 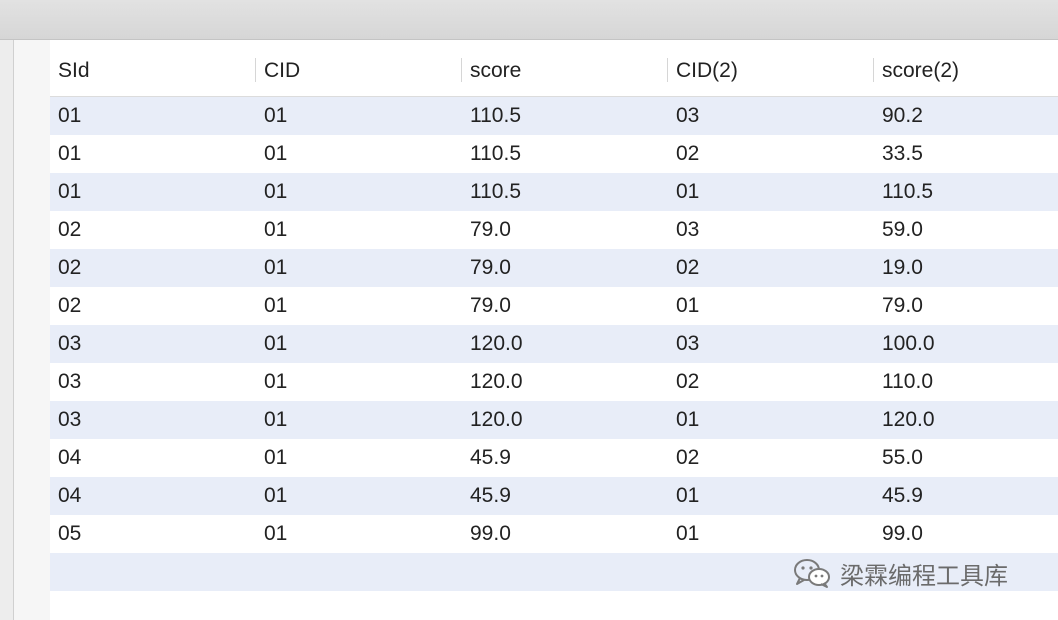 I want to click on table-row: 02 01 79.0 01 79.0, so click(x=554, y=306).